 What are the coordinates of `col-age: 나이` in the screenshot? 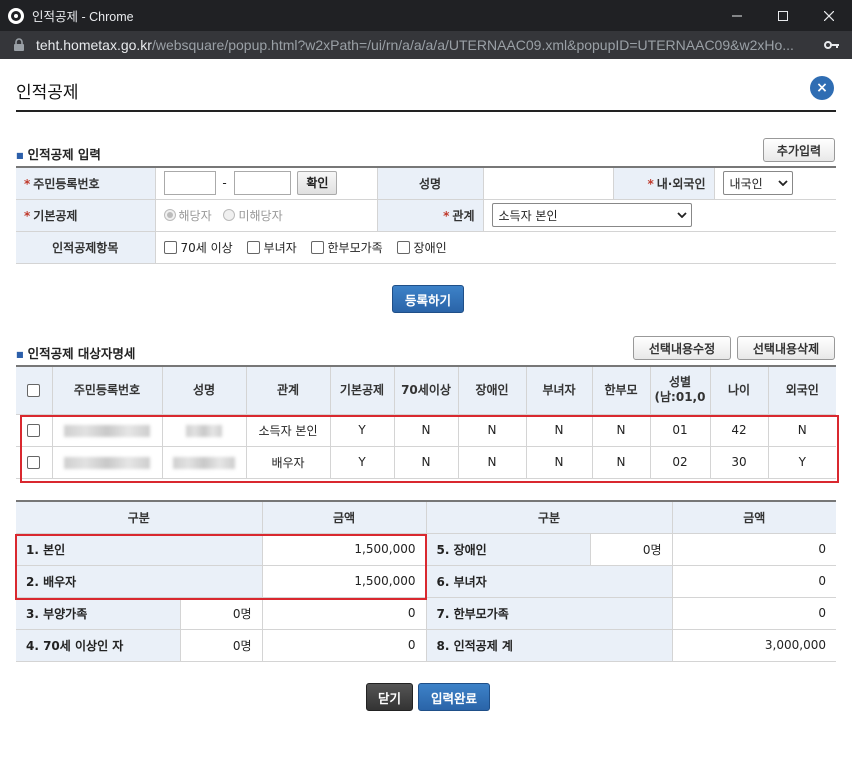 It's located at (739, 390).